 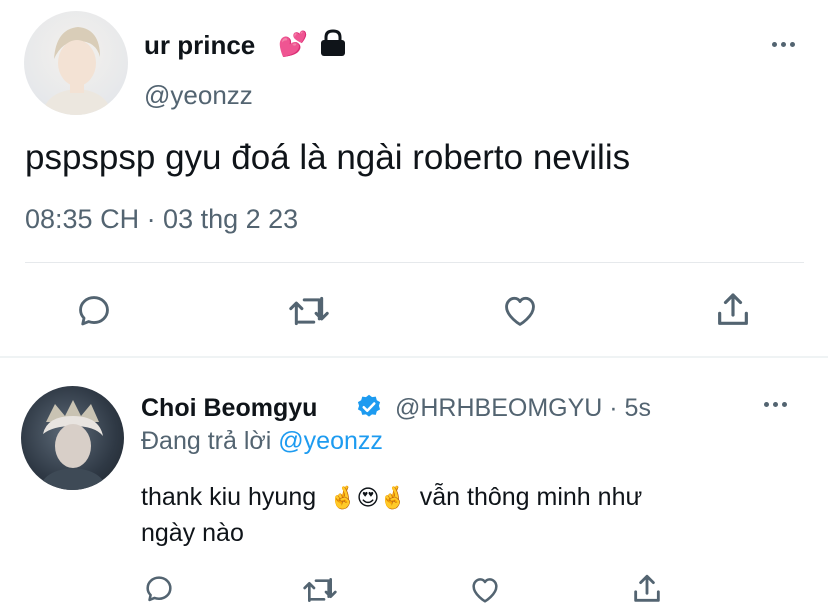 What do you see at coordinates (531, 497) in the screenshot?
I see `reply-text-part2: vẫn thông minh như` at bounding box center [531, 497].